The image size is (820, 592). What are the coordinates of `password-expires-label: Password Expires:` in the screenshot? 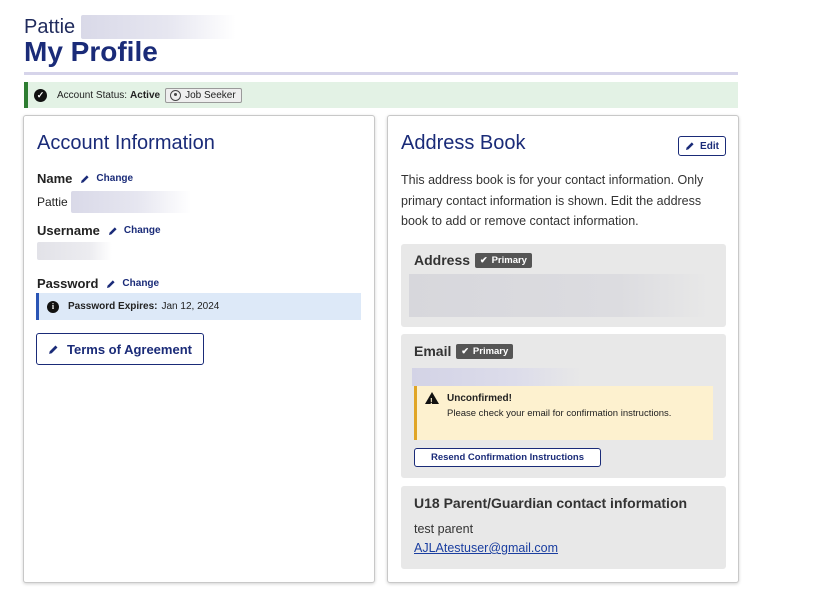 It's located at (113, 306).